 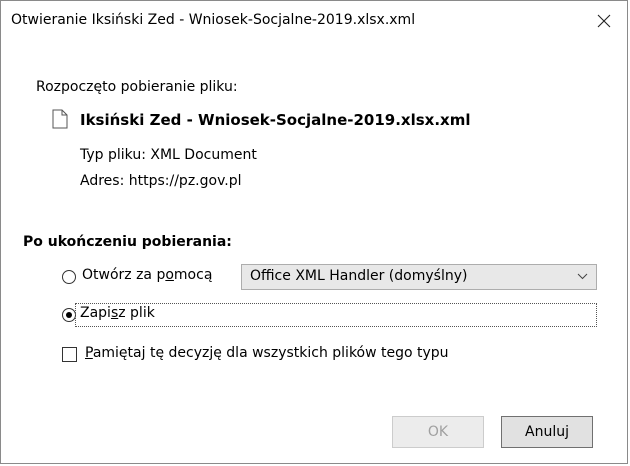 I want to click on chevron-down-icon, so click(x=582, y=276).